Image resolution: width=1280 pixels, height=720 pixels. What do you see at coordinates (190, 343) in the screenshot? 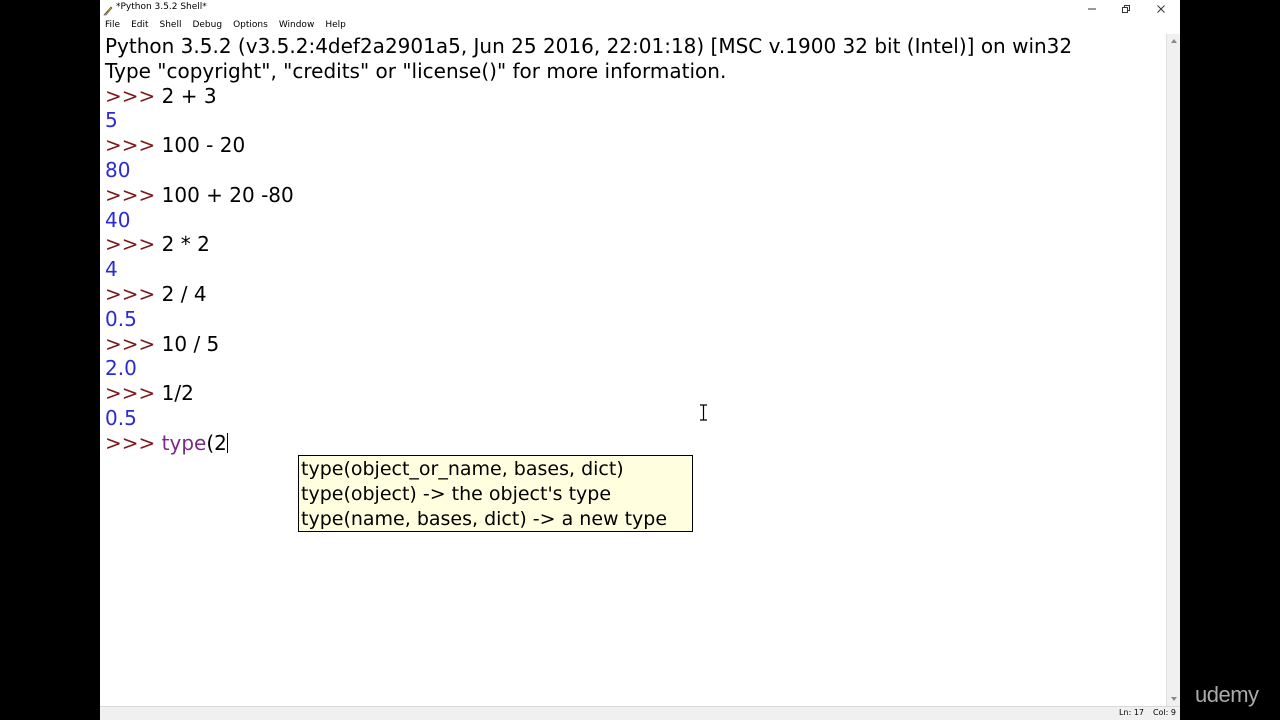
I see `input-text: 10 / 5` at bounding box center [190, 343].